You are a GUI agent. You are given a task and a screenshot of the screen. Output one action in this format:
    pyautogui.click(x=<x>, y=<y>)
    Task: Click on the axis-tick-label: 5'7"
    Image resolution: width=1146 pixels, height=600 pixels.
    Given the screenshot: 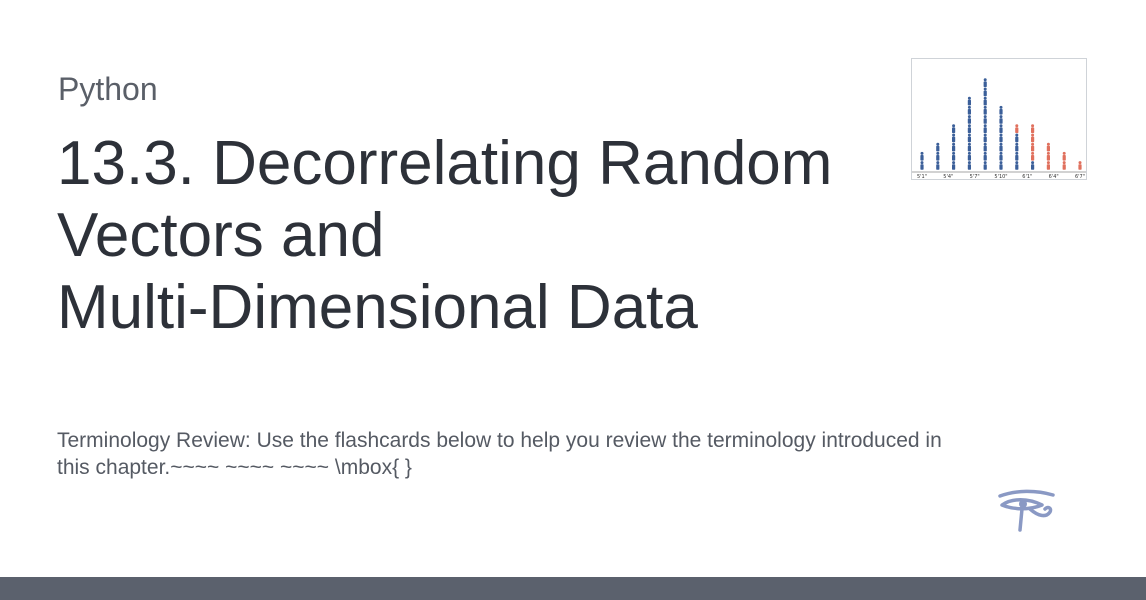 What is the action you would take?
    pyautogui.click(x=975, y=176)
    